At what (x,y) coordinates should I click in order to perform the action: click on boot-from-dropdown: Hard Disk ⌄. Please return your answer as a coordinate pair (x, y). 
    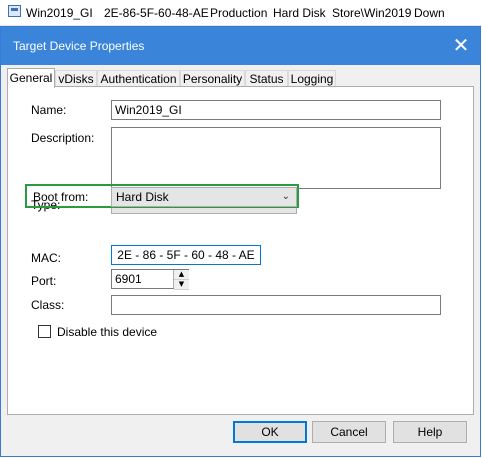
    Looking at the image, I should click on (204, 197).